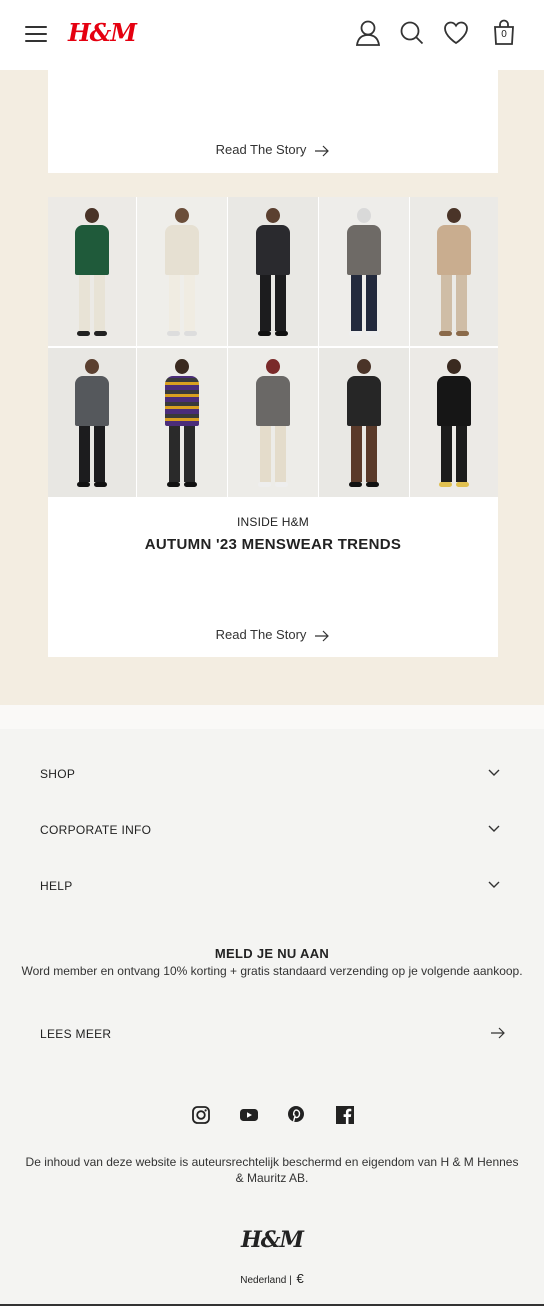 The image size is (544, 1306). I want to click on account-icon, so click(368, 33).